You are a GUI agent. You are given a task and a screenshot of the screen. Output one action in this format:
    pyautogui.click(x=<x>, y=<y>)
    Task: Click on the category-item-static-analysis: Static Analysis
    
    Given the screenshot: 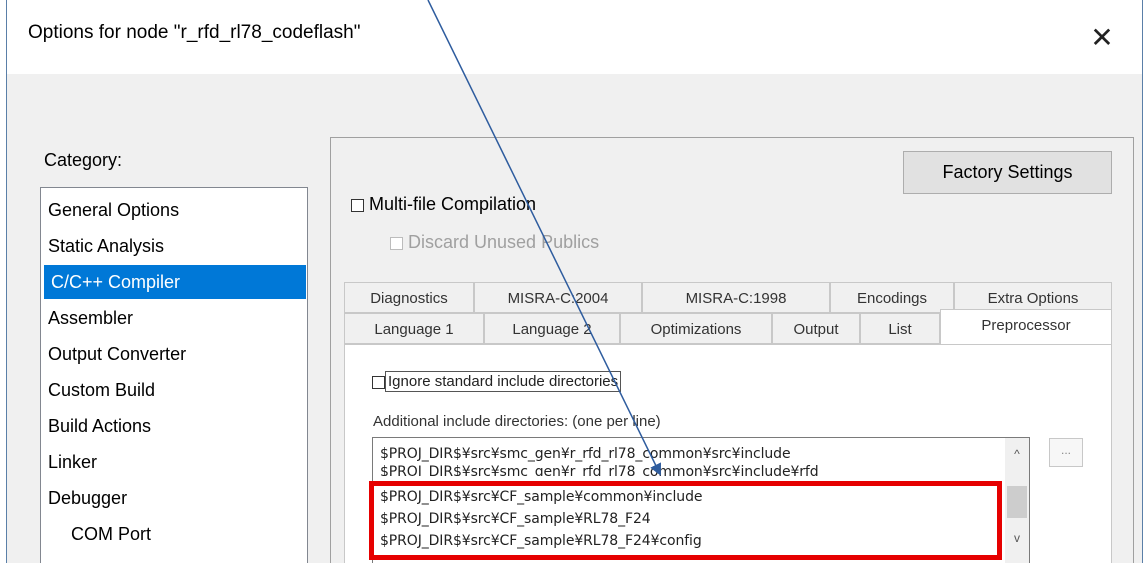 What is the action you would take?
    pyautogui.click(x=174, y=246)
    